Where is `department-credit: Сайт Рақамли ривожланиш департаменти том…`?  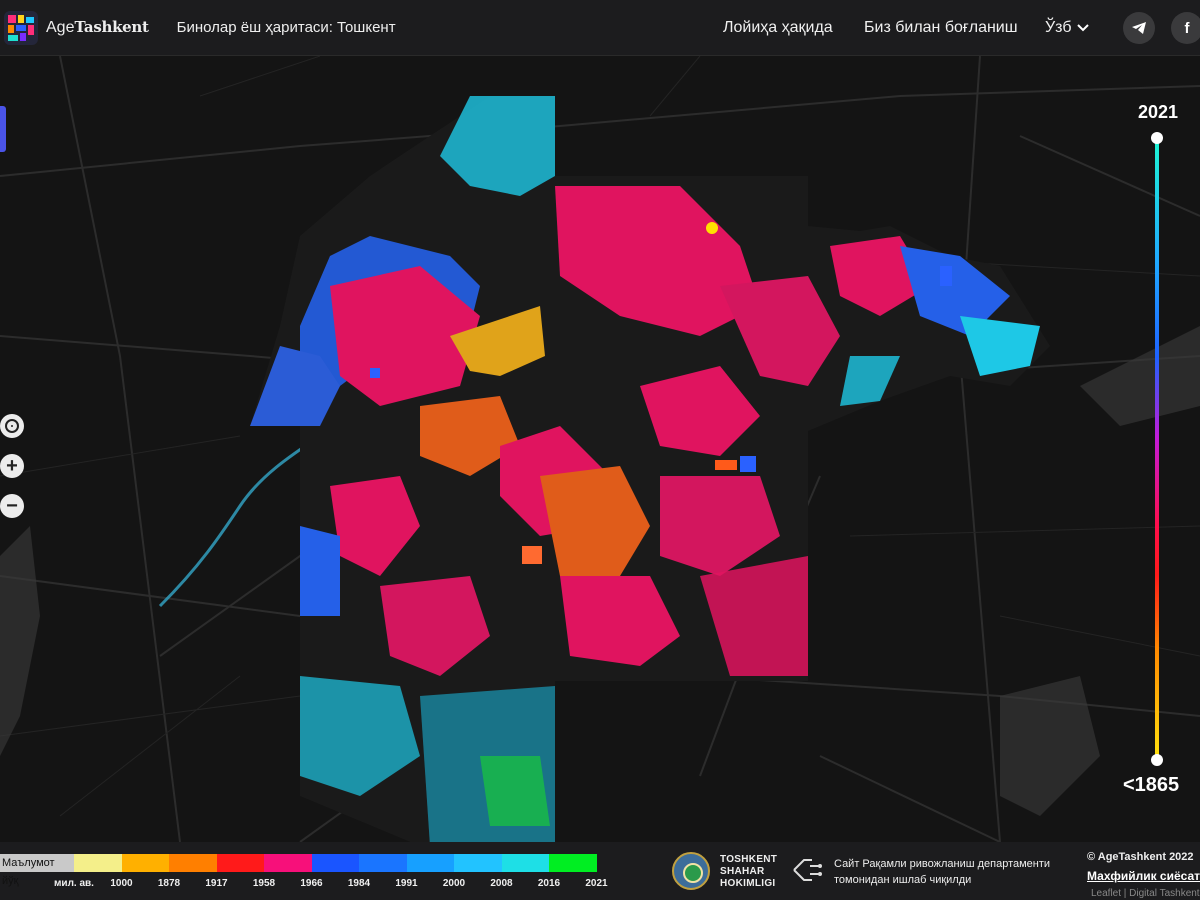 department-credit: Сайт Рақамли ривожланиш департаменти том… is located at coordinates (942, 872).